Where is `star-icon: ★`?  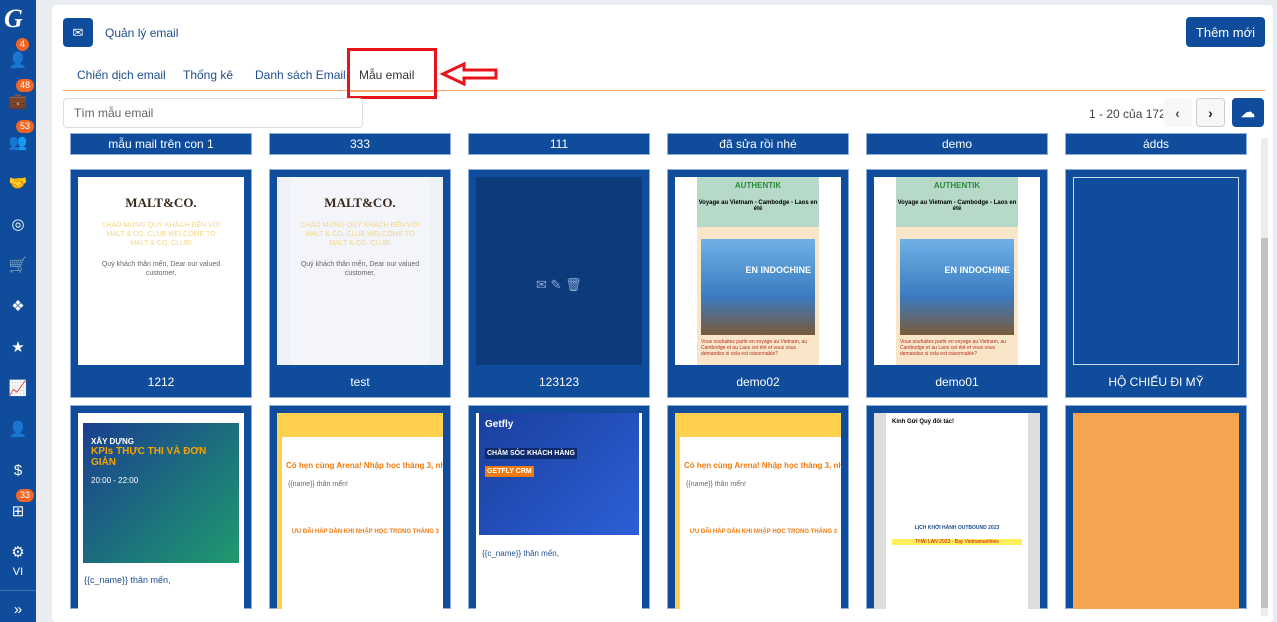 star-icon: ★ is located at coordinates (18, 347).